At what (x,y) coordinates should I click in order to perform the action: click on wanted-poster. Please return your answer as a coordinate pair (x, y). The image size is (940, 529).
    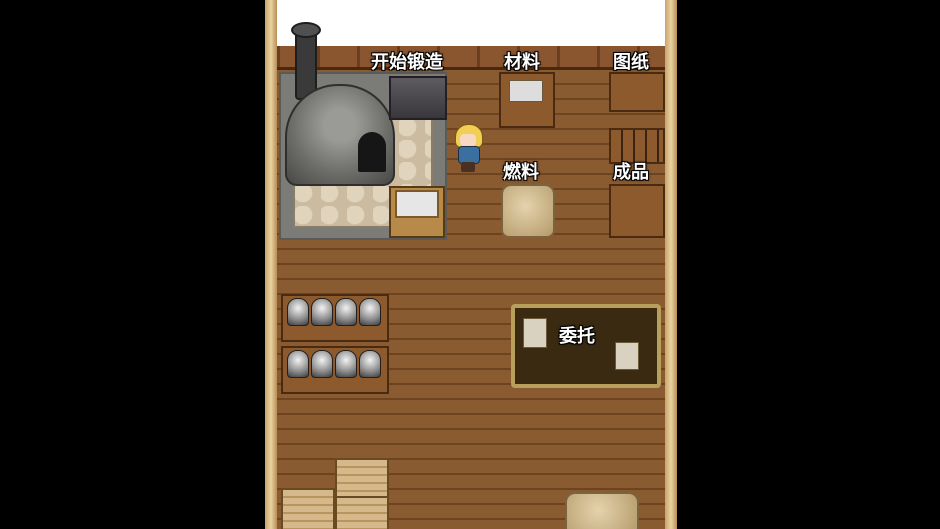
    Looking at the image, I should click on (535, 333).